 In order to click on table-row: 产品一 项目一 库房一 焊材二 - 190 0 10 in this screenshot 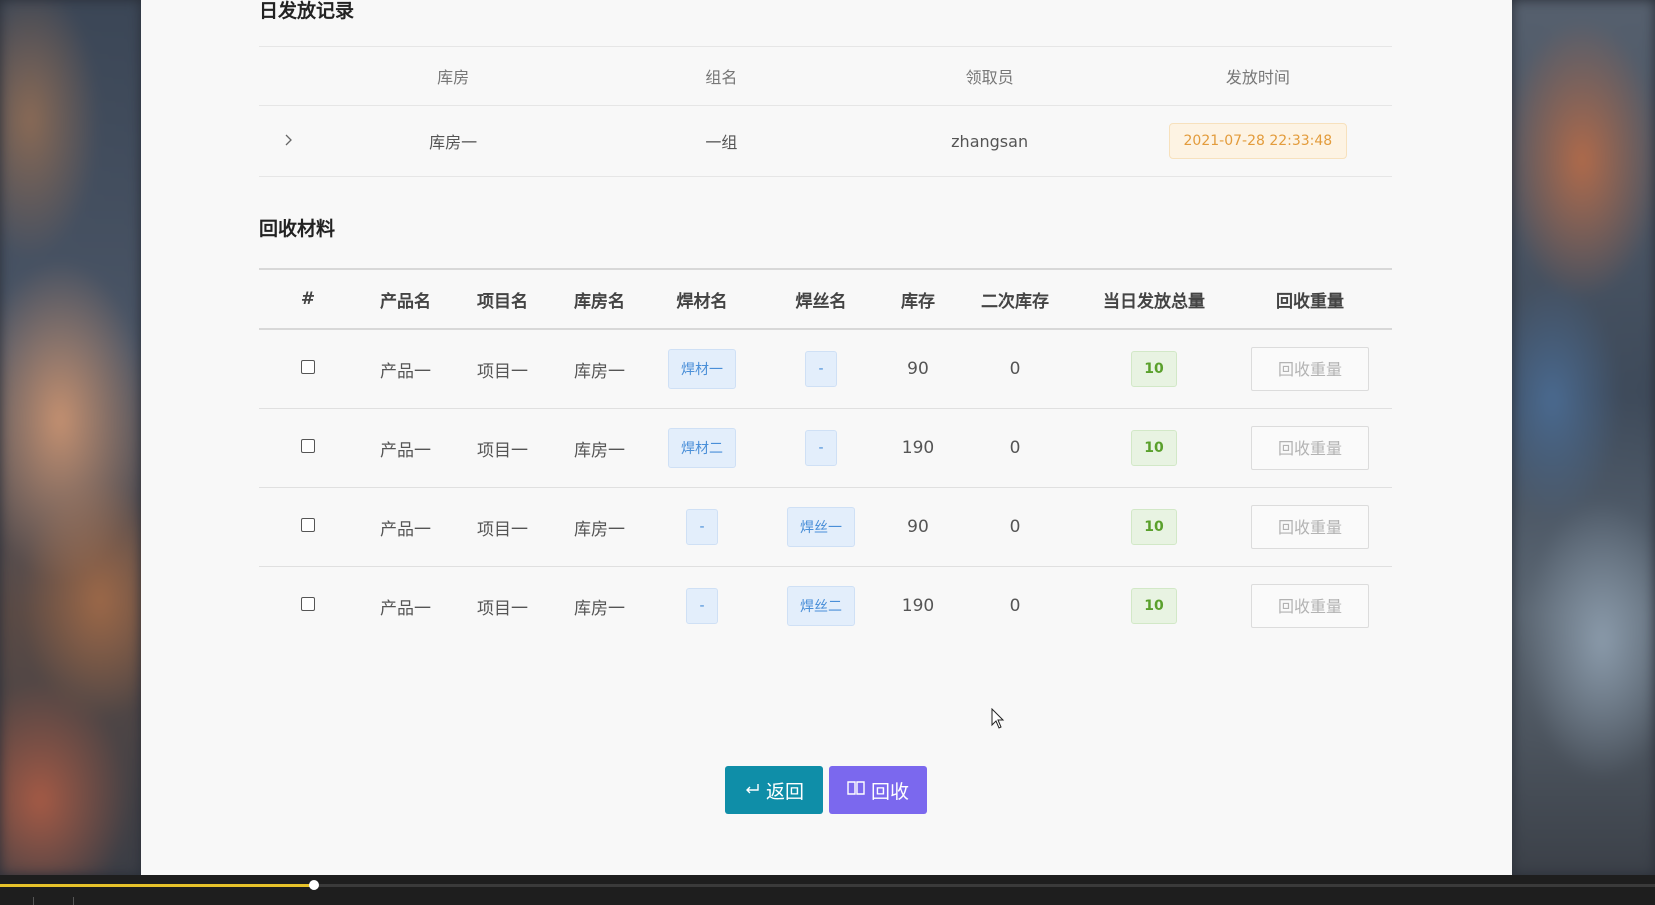, I will do `click(825, 448)`.